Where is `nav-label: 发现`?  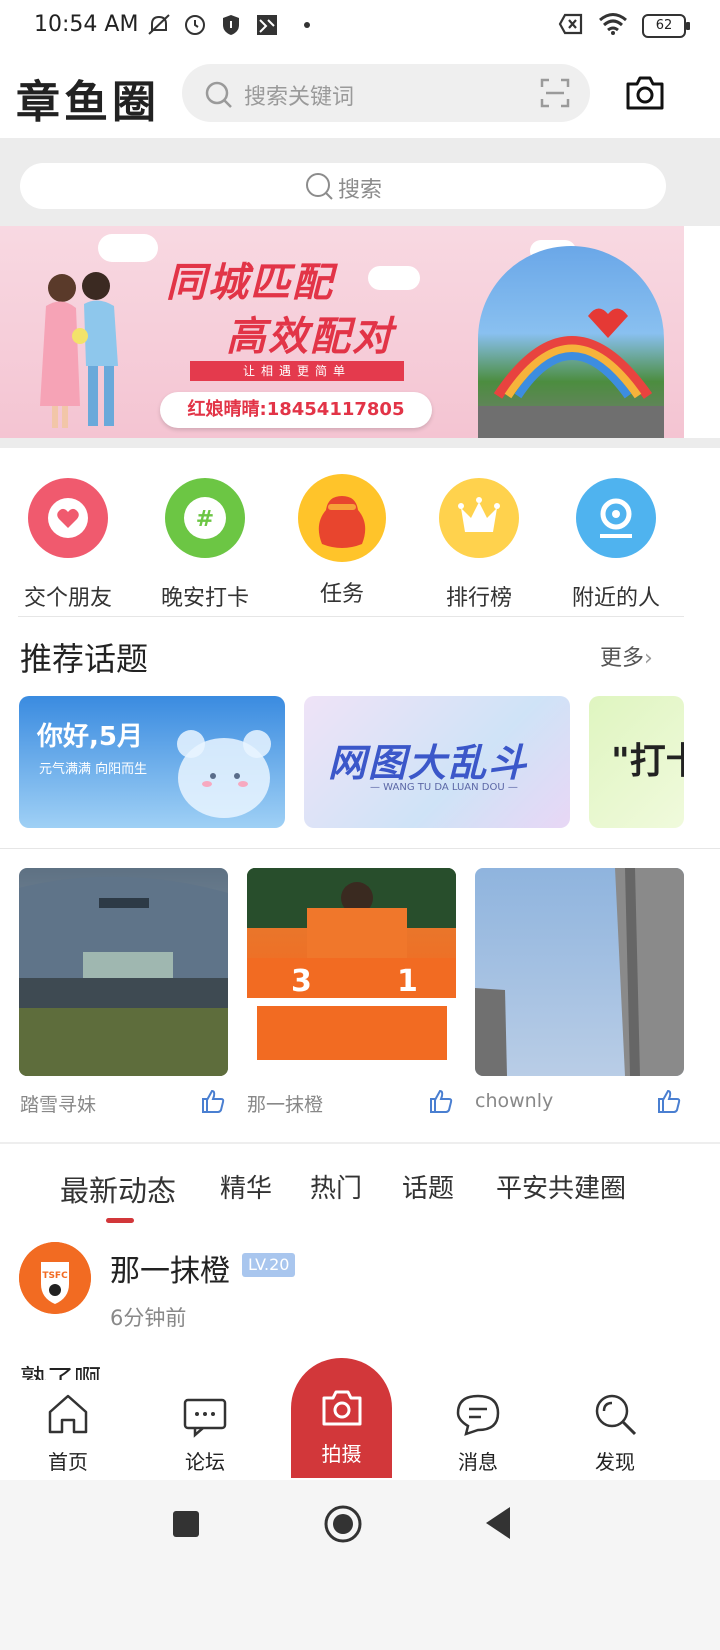
nav-label: 发现 is located at coordinates (615, 1462).